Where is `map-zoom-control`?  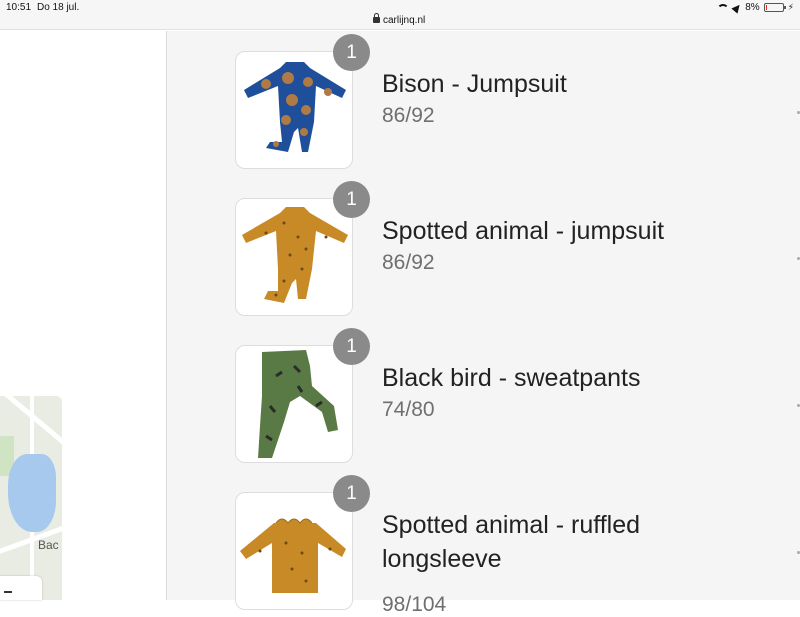
map-zoom-control is located at coordinates (21, 588).